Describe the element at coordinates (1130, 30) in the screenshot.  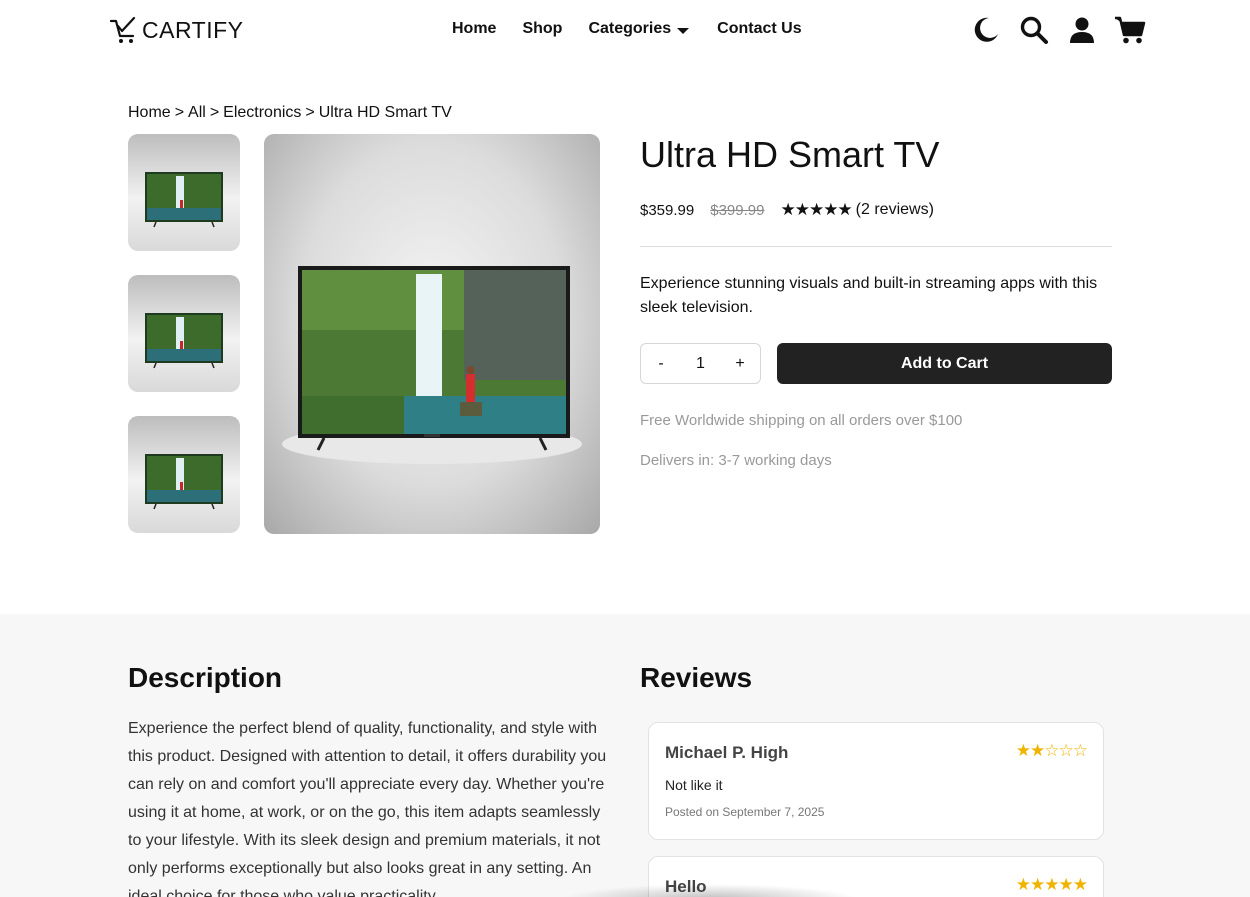
I see `cart-icon` at that location.